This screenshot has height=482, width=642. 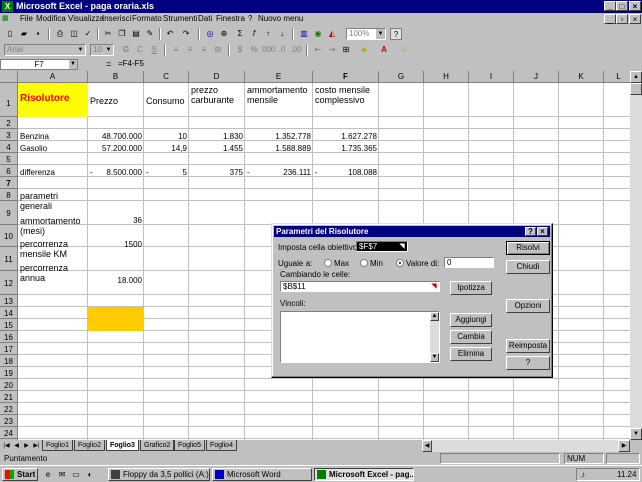 What do you see at coordinates (116, 136) in the screenshot?
I see `cell-b4: 48.700.000` at bounding box center [116, 136].